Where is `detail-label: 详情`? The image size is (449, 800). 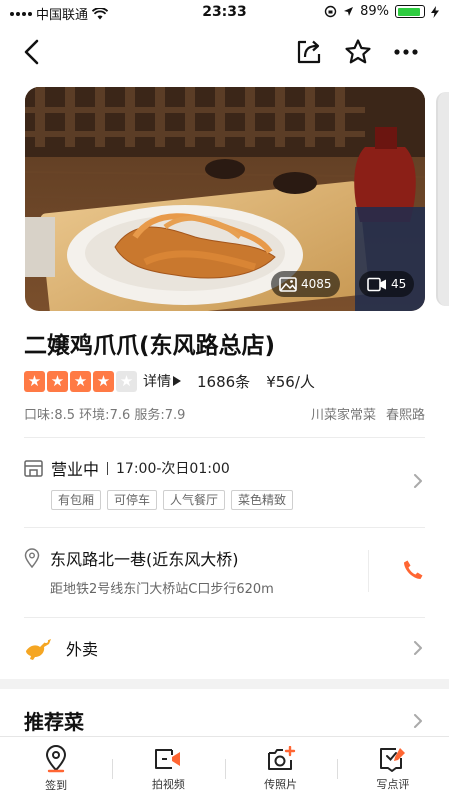
detail-label: 详情 is located at coordinates (157, 382).